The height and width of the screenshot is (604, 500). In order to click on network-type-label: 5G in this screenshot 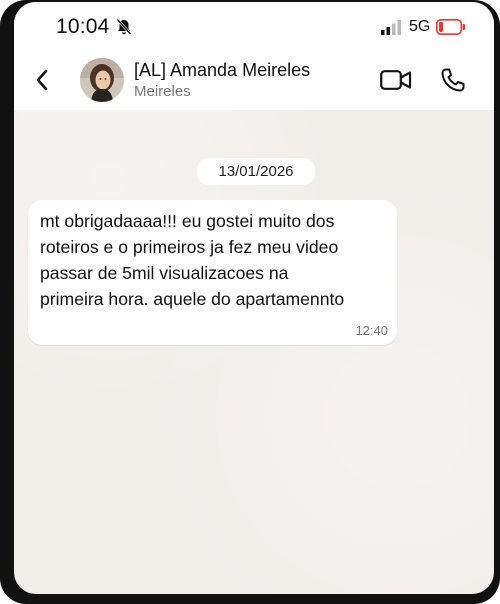, I will do `click(420, 26)`.